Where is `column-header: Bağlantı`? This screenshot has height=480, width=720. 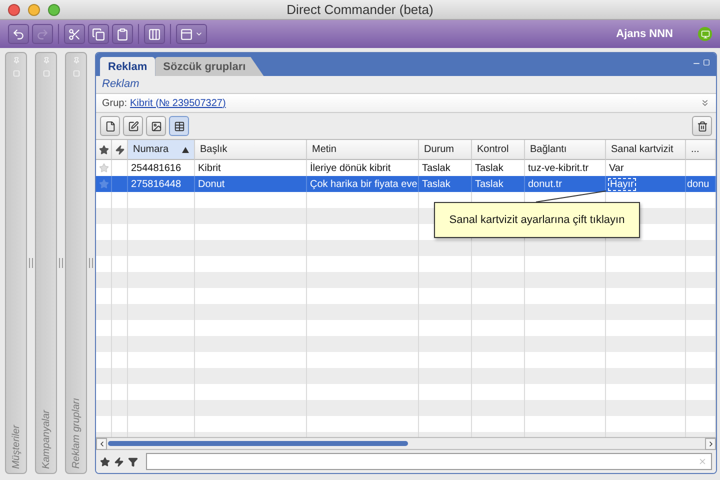 column-header: Bağlantı is located at coordinates (565, 150).